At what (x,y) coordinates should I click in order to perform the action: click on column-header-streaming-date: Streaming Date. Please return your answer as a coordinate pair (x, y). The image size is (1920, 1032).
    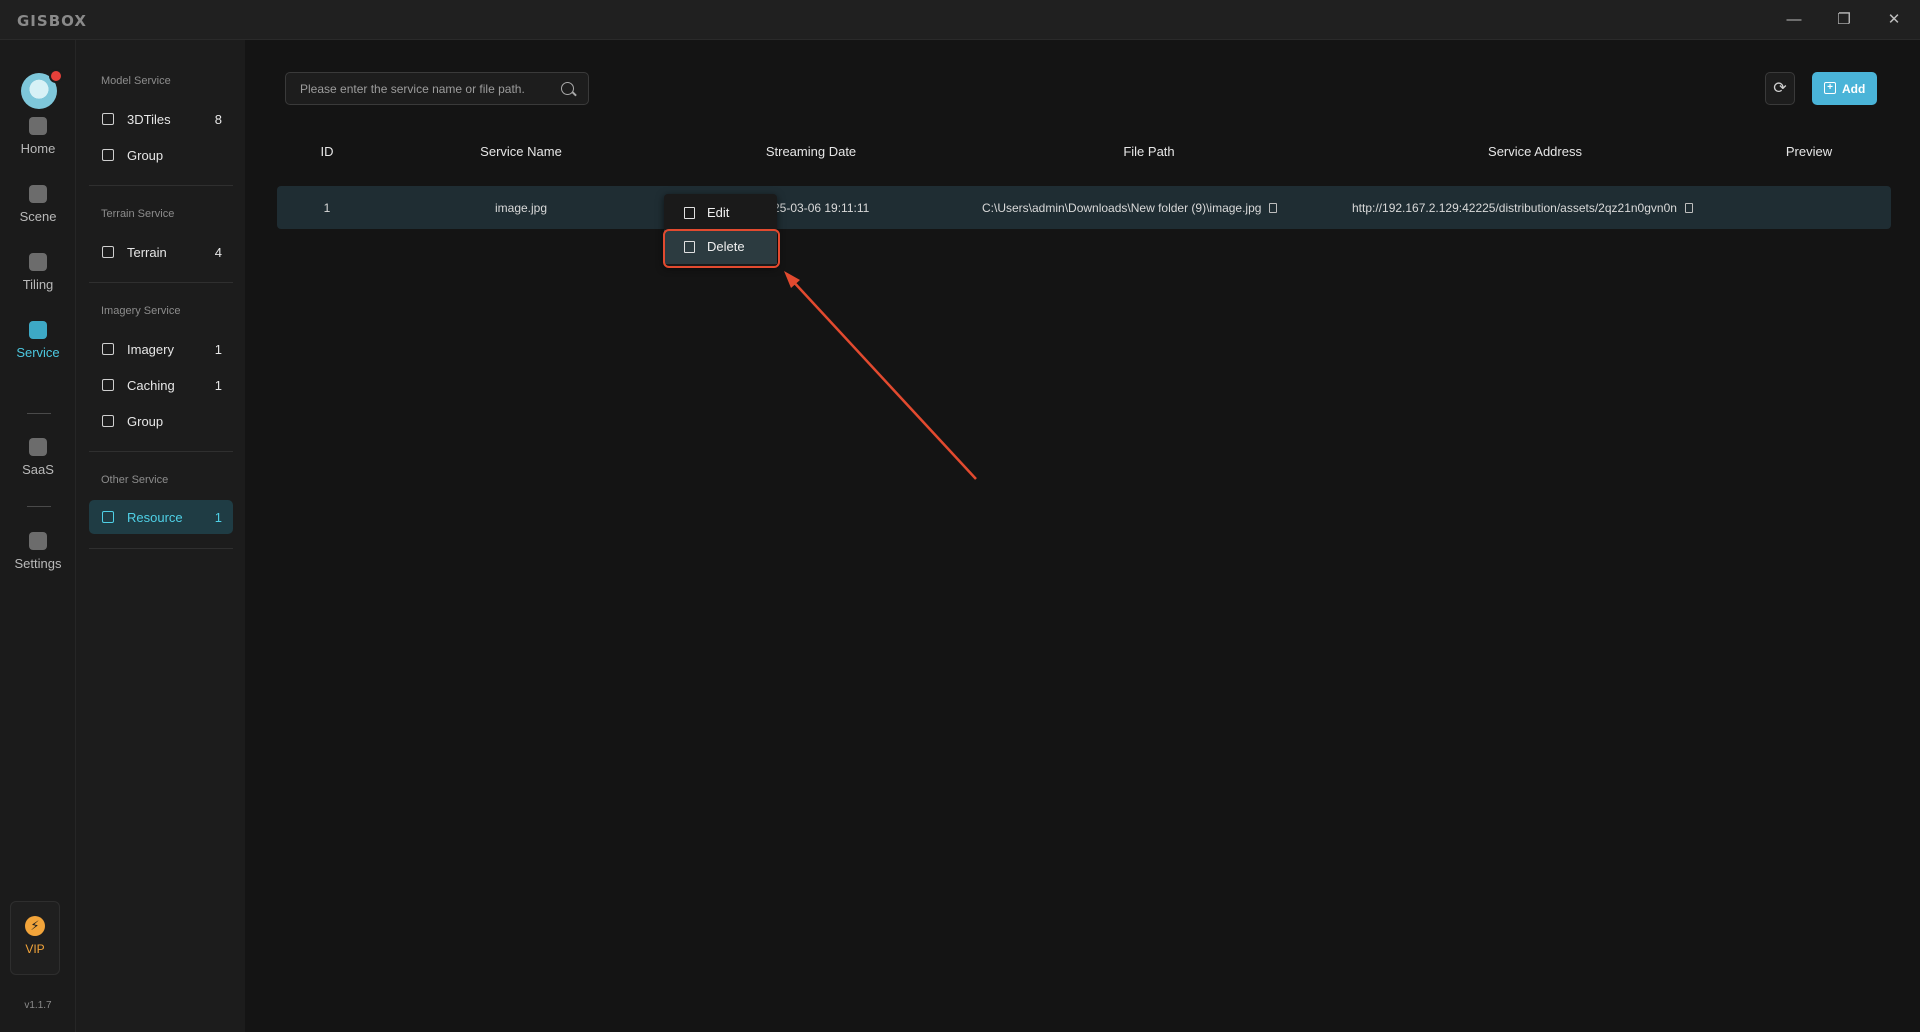
    Looking at the image, I should click on (811, 151).